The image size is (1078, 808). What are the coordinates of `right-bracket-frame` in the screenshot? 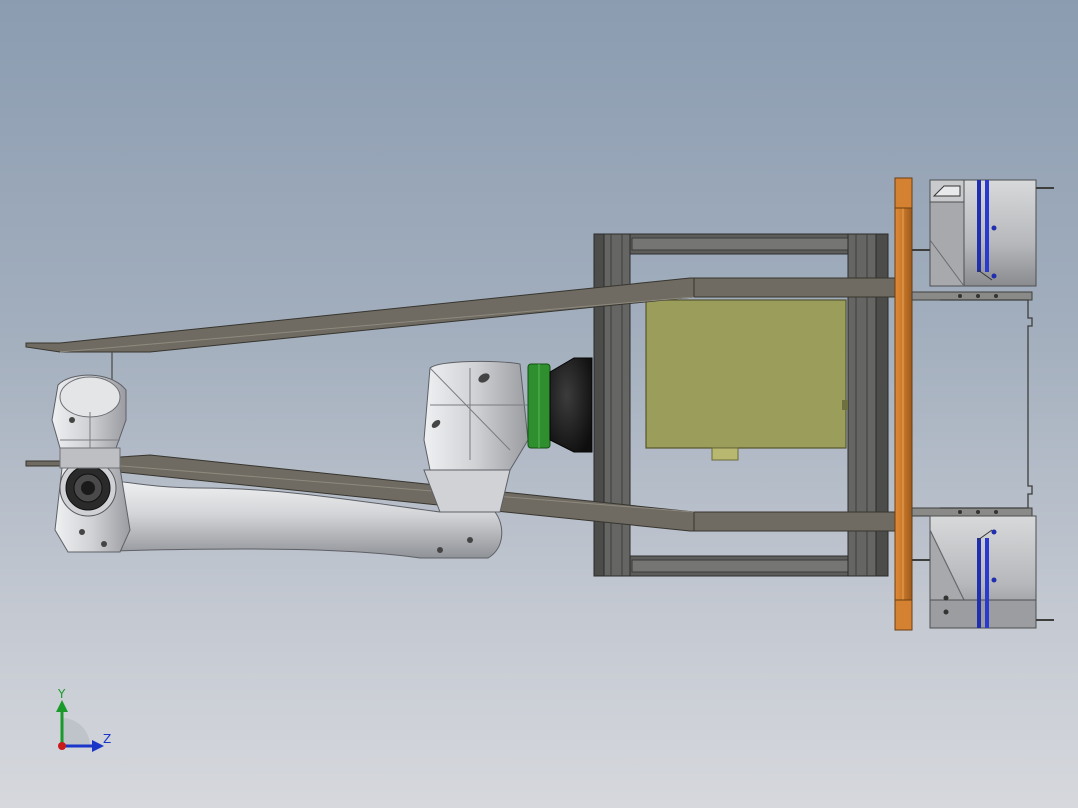 It's located at (972, 404).